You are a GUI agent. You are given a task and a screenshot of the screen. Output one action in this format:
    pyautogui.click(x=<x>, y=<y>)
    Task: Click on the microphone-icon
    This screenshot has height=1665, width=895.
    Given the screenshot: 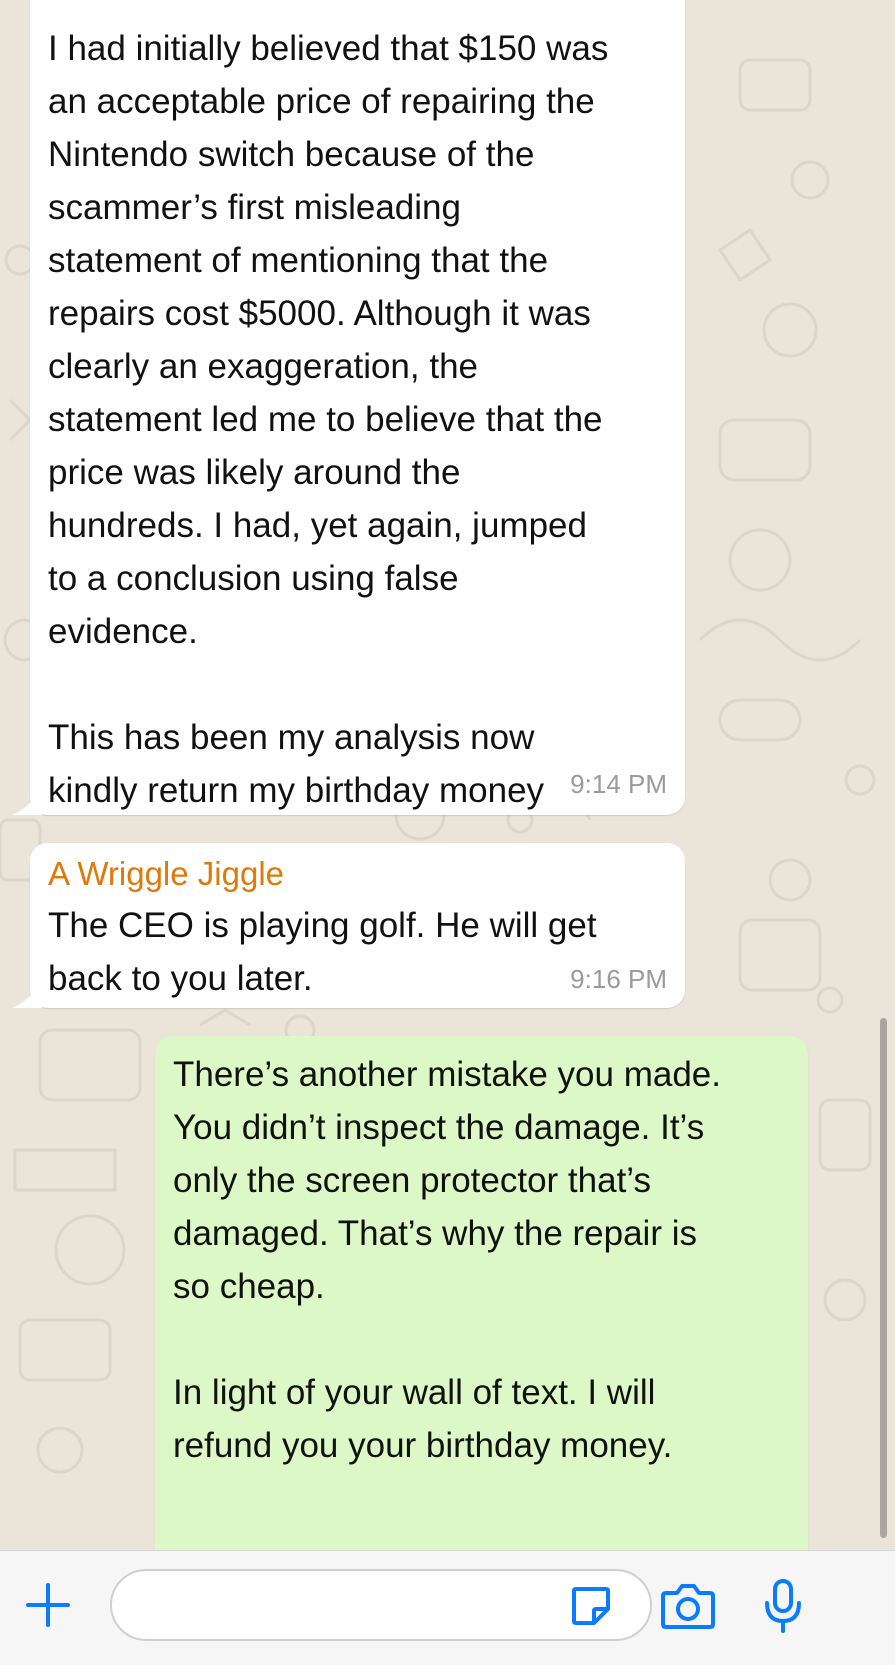 What is the action you would take?
    pyautogui.click(x=783, y=1607)
    